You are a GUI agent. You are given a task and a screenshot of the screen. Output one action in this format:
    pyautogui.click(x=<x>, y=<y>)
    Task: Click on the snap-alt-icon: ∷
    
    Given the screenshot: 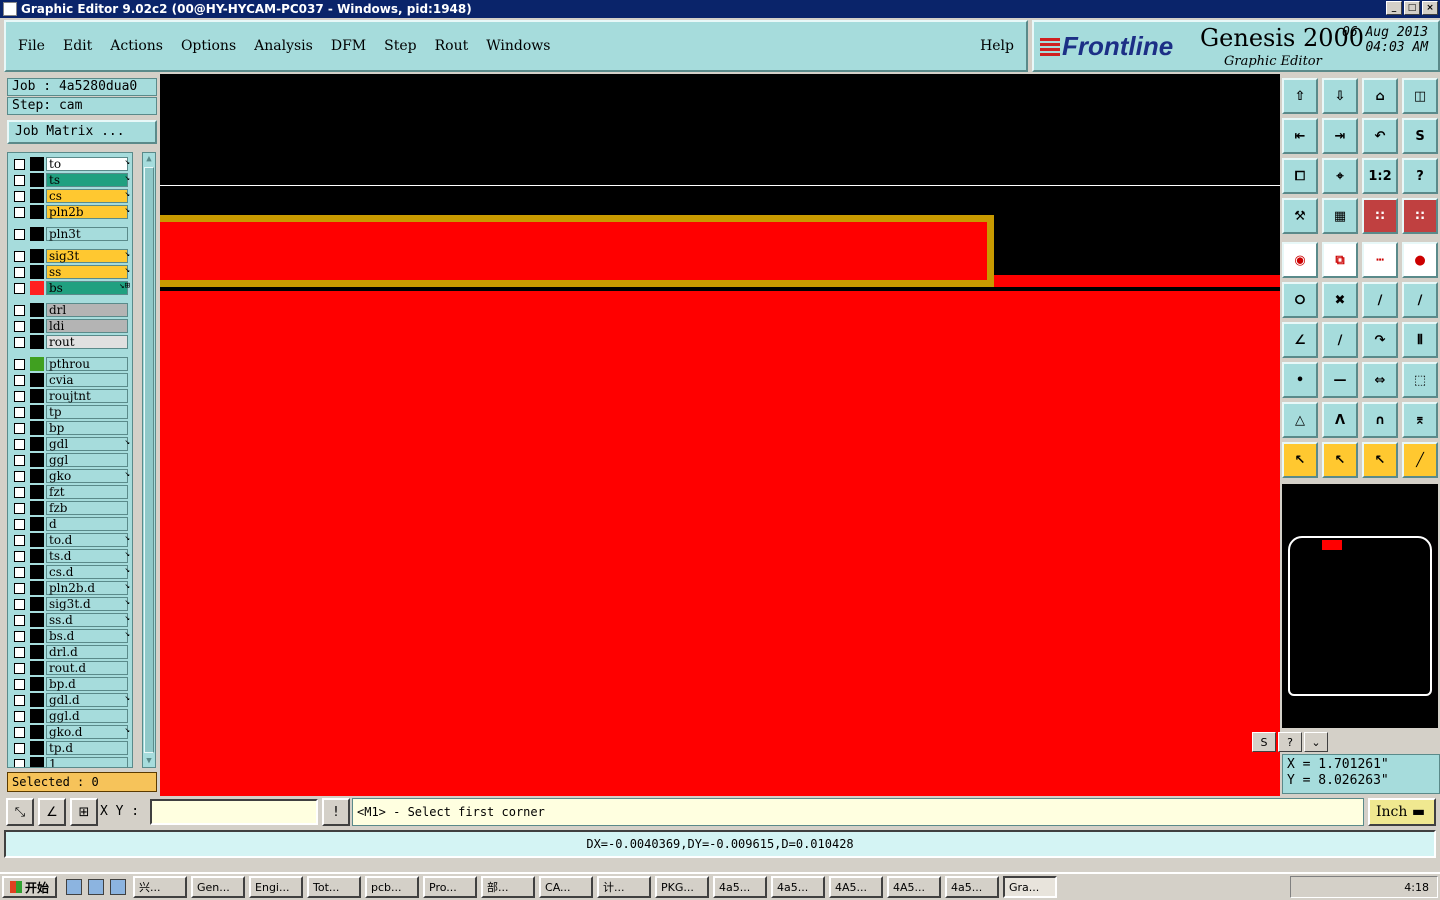 What is the action you would take?
    pyautogui.click(x=1420, y=216)
    